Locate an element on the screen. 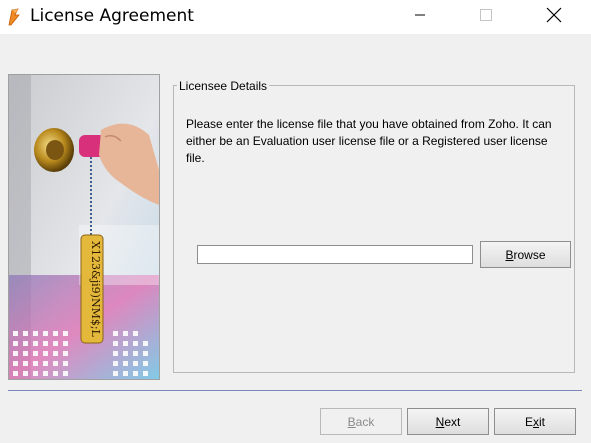  close-button is located at coordinates (554, 17).